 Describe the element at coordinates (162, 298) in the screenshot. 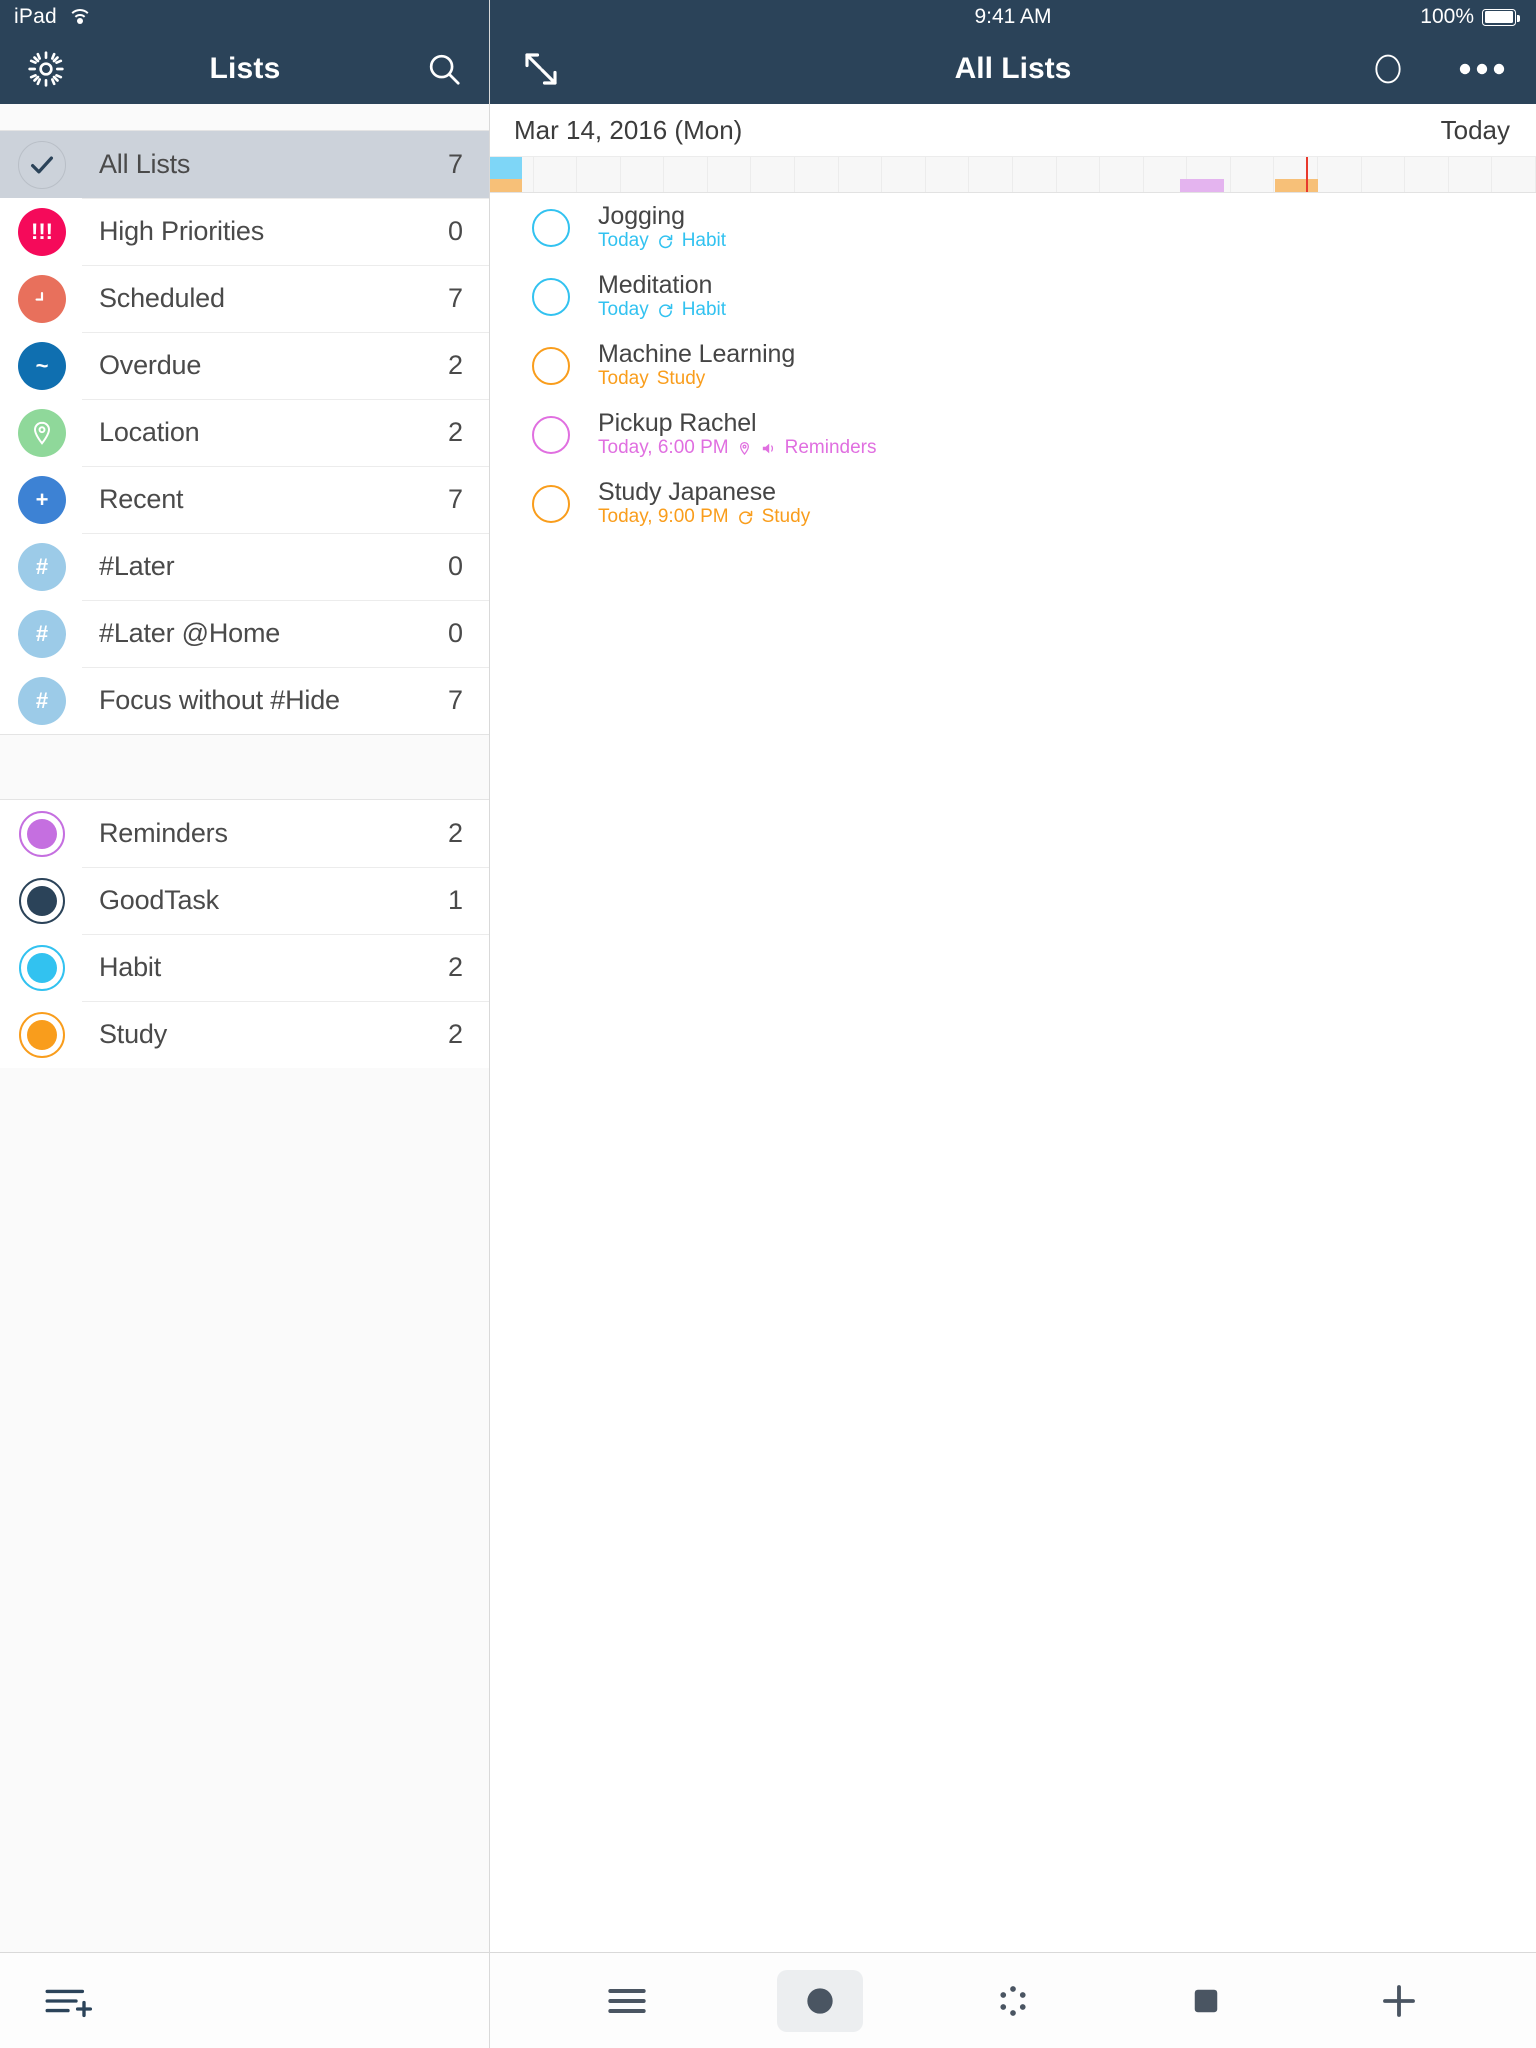

I see `sidebar-item-label: Scheduled` at that location.